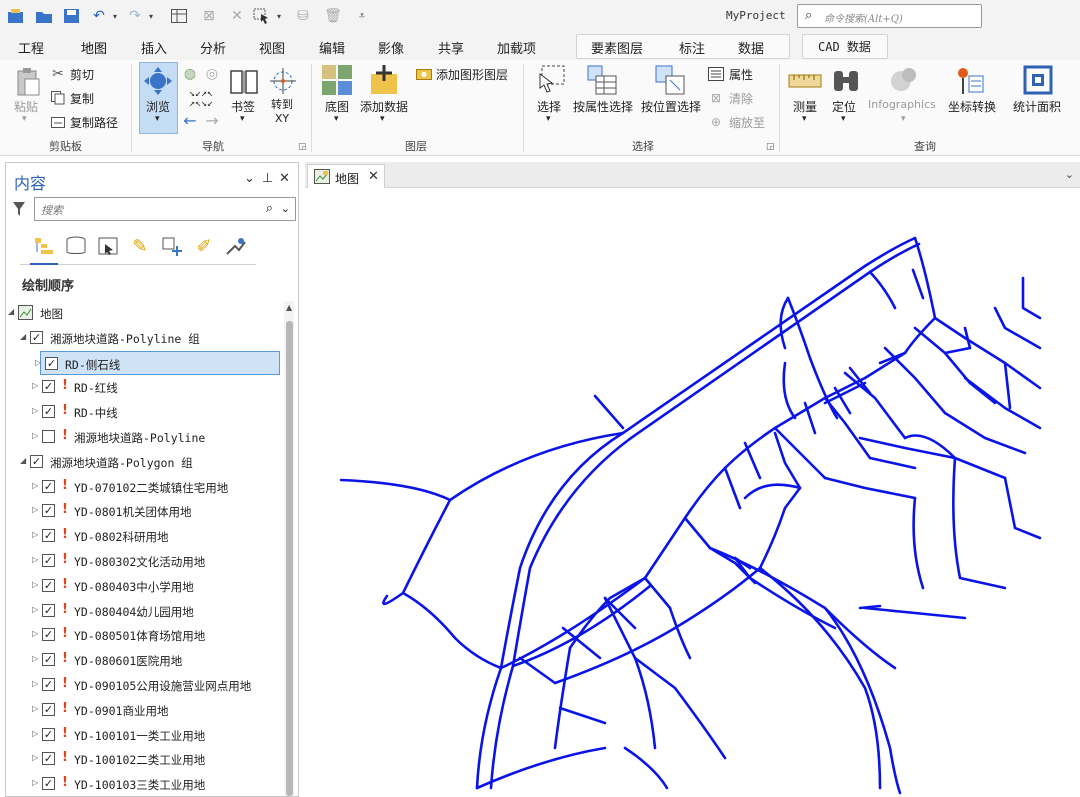 The width and height of the screenshot is (1080, 797). Describe the element at coordinates (94, 122) in the screenshot. I see `copy-path-button: 复制路径` at that location.